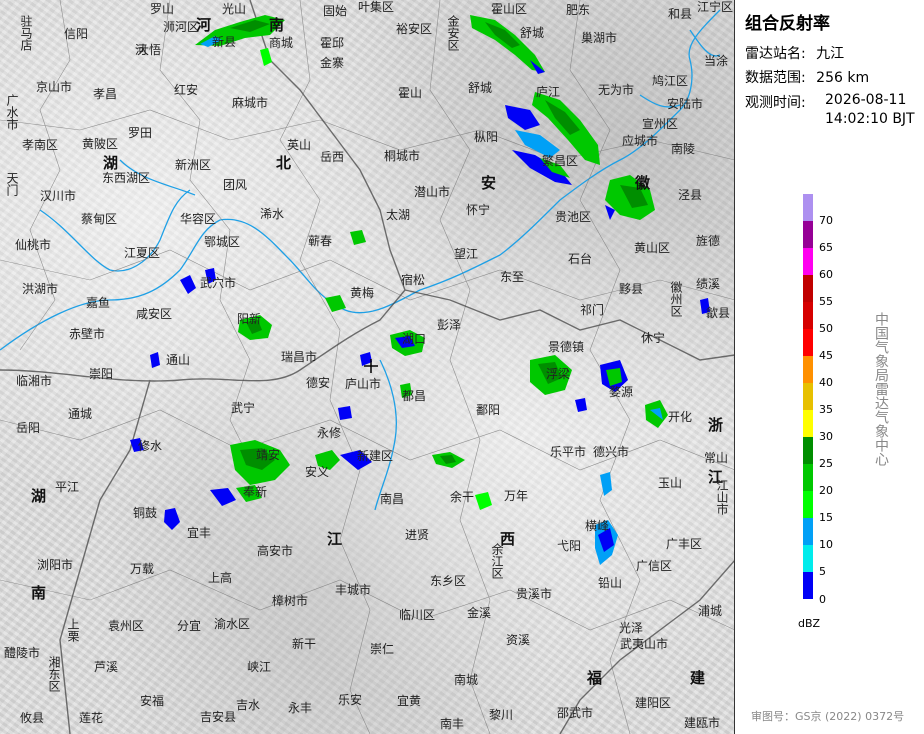  I want to click on city-label: 东西湖区, so click(126, 178).